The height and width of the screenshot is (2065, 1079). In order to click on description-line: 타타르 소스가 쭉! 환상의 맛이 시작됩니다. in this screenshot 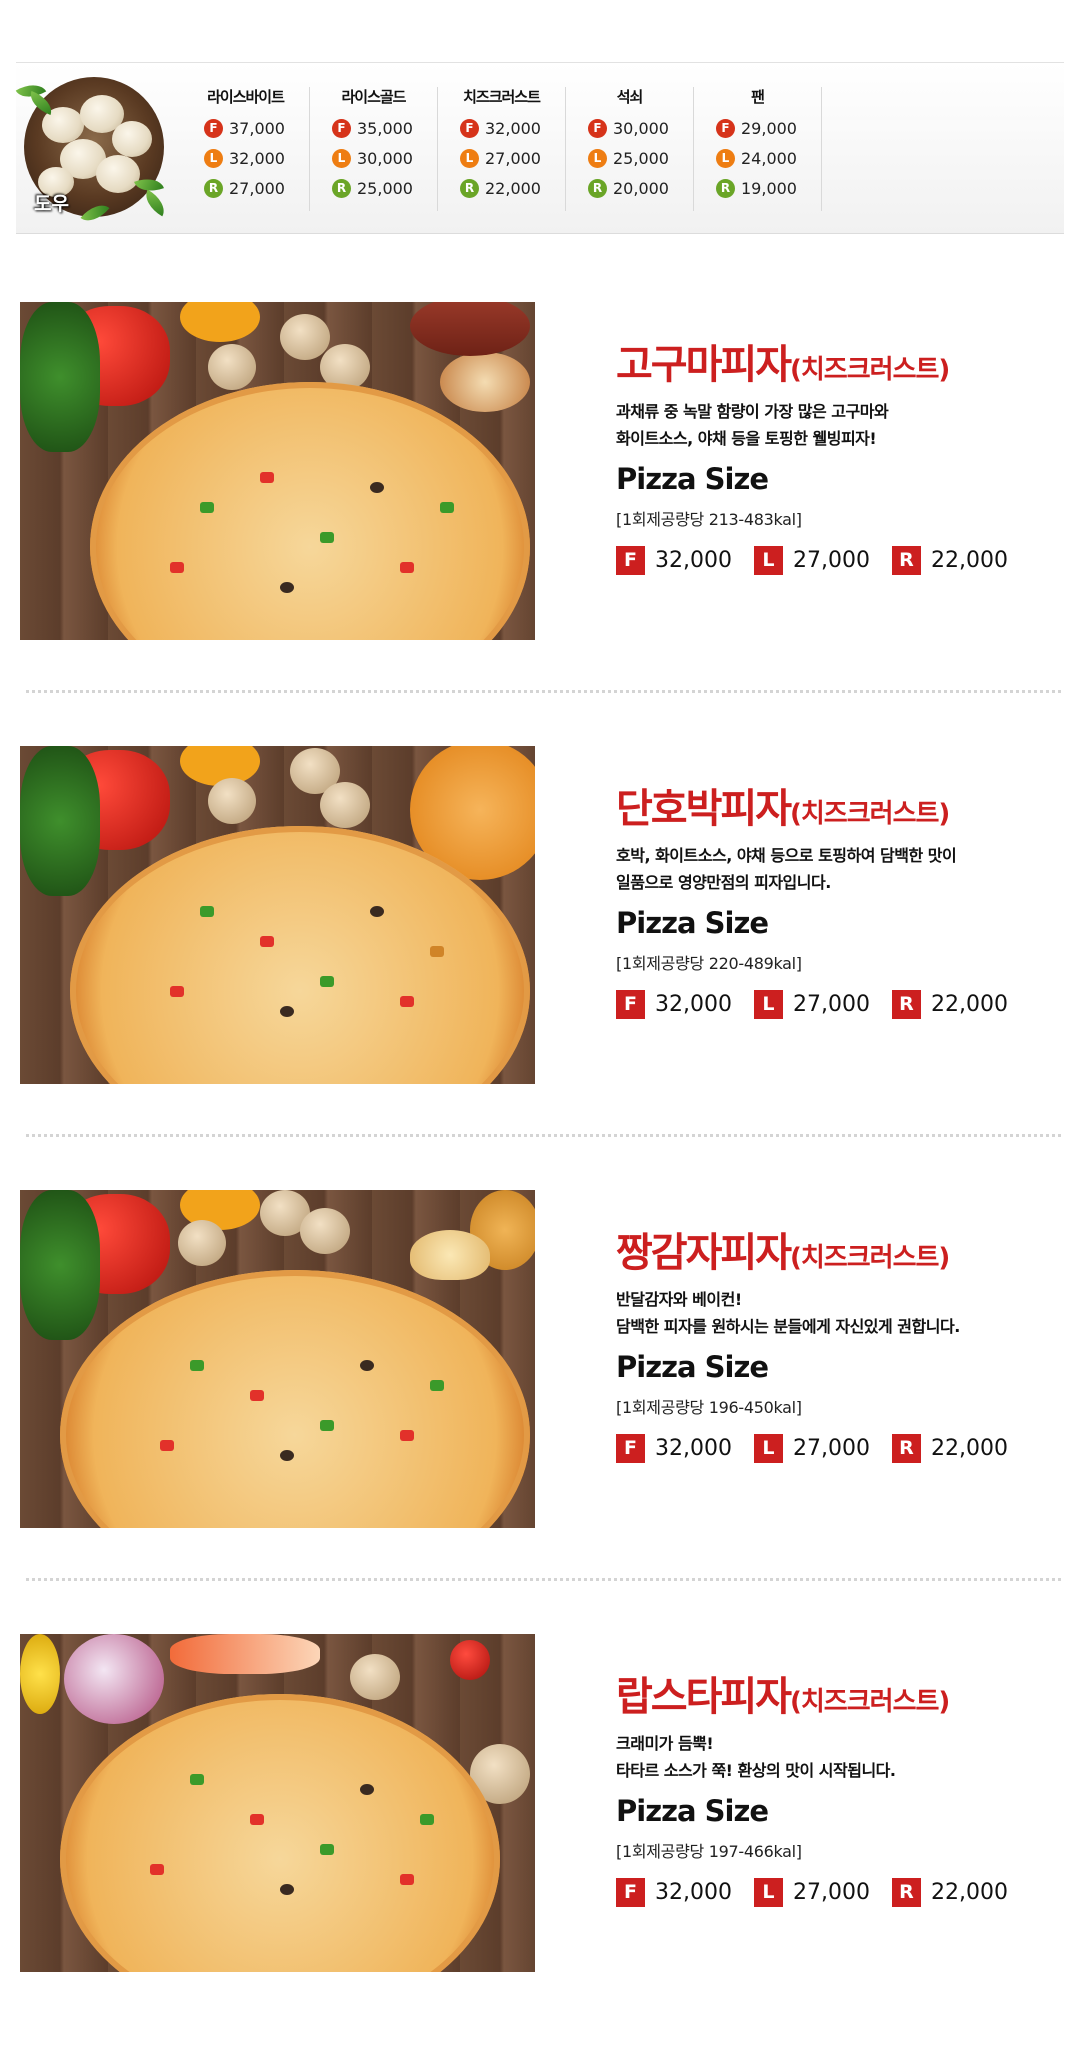, I will do `click(756, 1770)`.